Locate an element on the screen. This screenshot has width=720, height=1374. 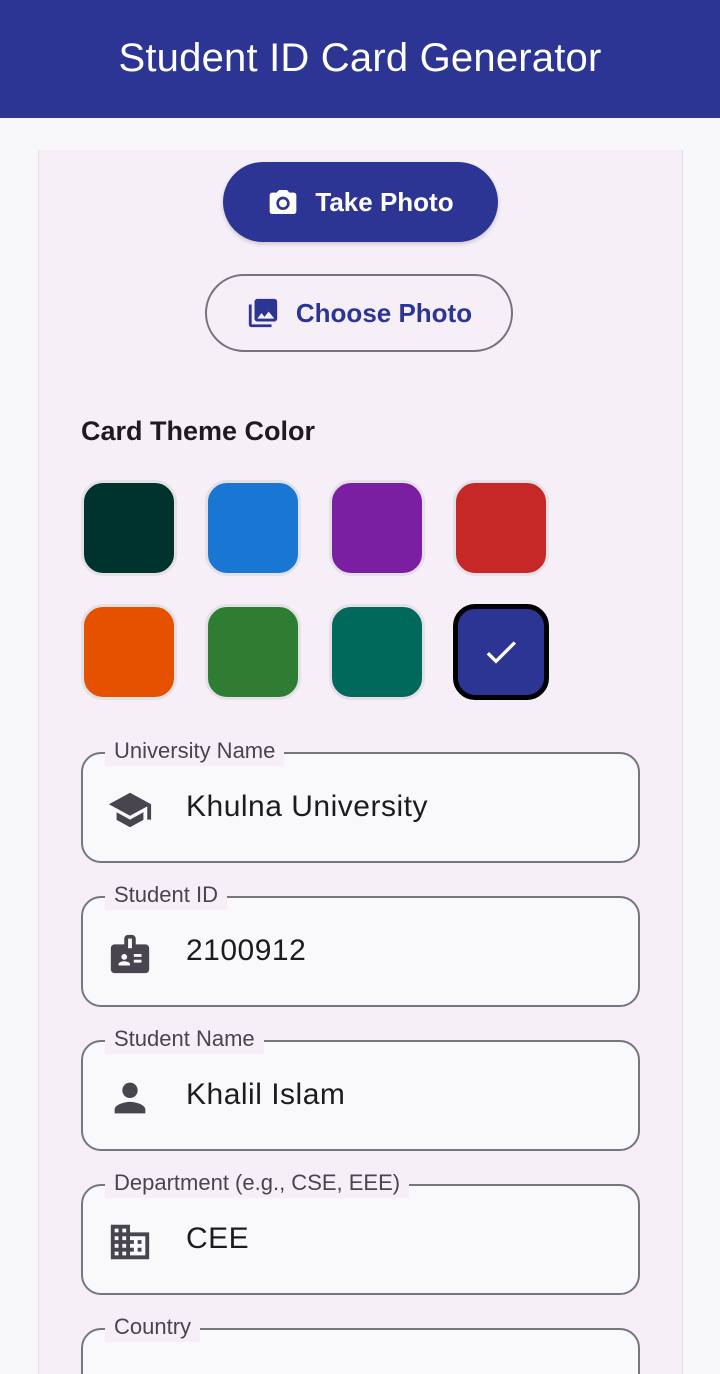
take-photo-label: Take Photo is located at coordinates (384, 201).